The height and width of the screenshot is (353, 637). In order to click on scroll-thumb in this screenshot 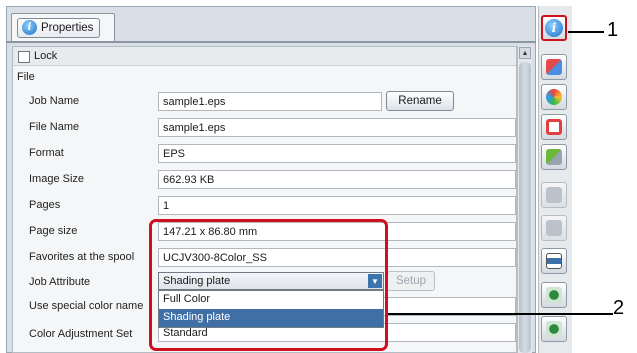, I will do `click(525, 207)`.